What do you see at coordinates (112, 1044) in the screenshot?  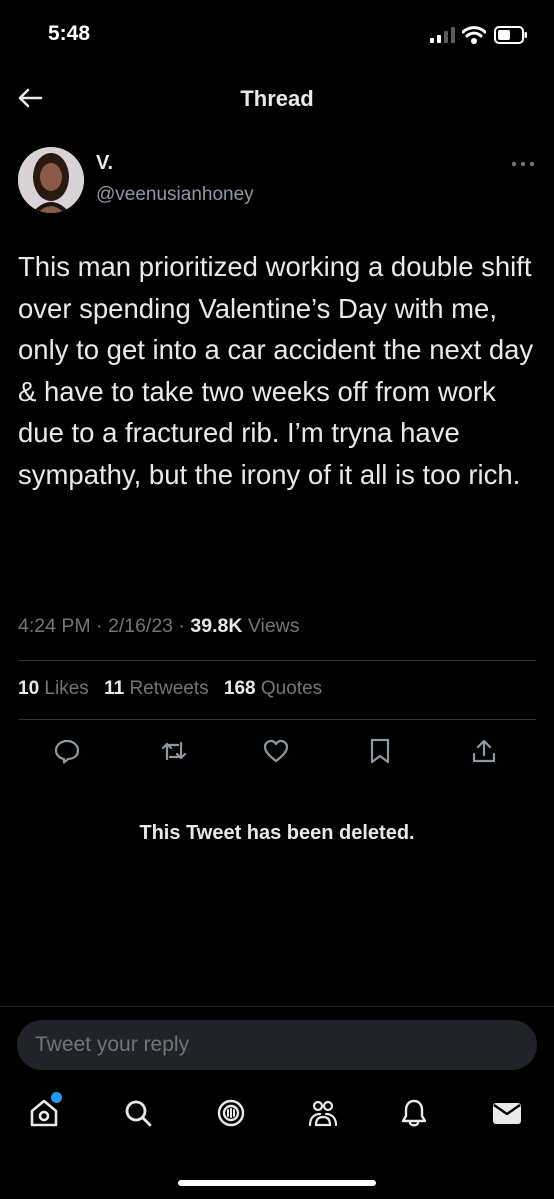 I see `reply-placeholder: Tweet your reply` at bounding box center [112, 1044].